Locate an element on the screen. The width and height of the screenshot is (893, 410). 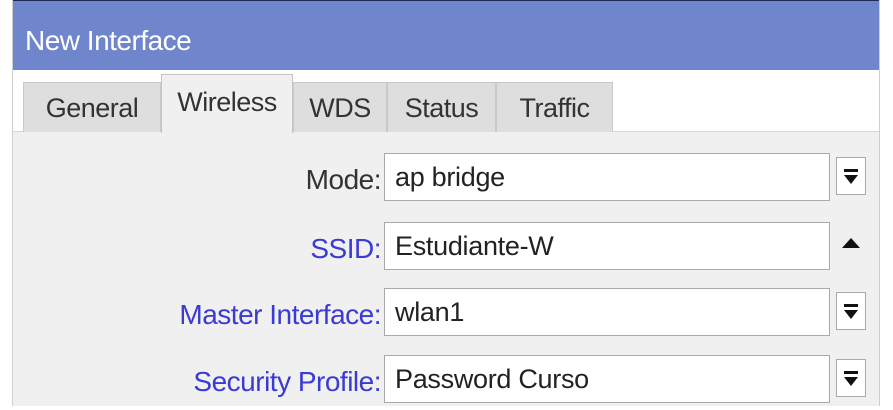
tab-traffic: Traffic is located at coordinates (554, 107).